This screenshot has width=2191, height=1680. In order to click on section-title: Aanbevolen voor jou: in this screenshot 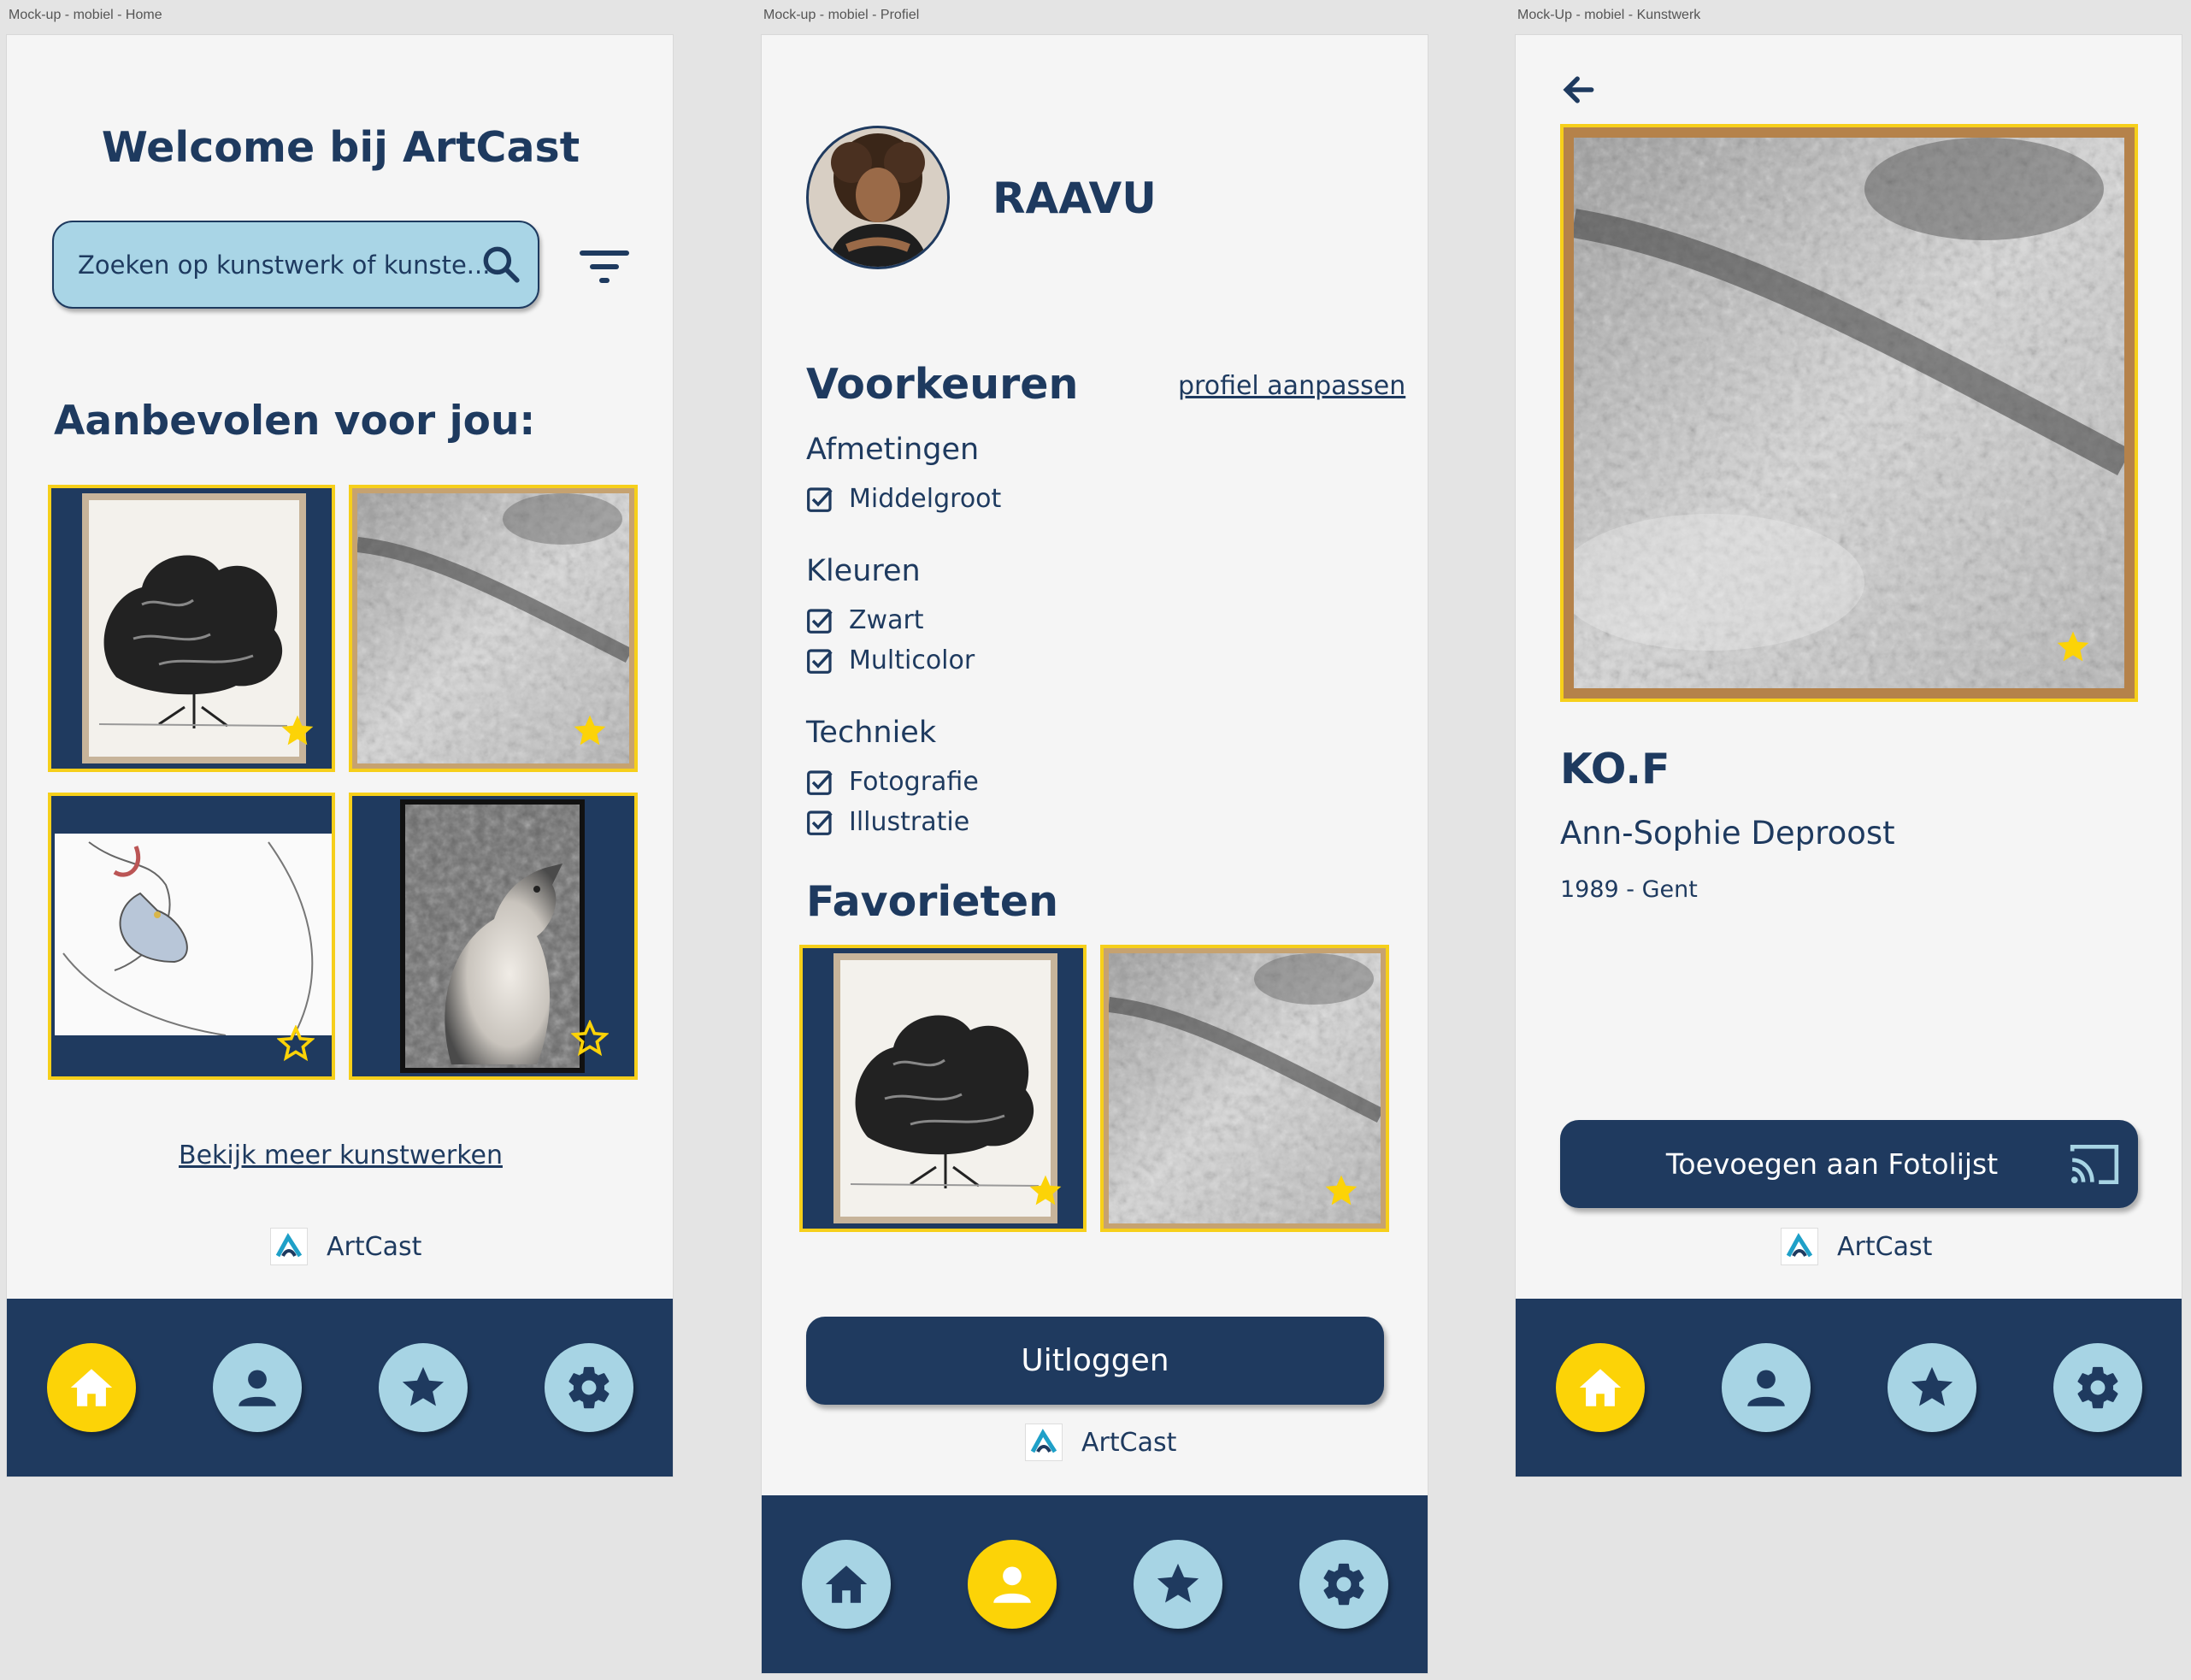, I will do `click(295, 422)`.